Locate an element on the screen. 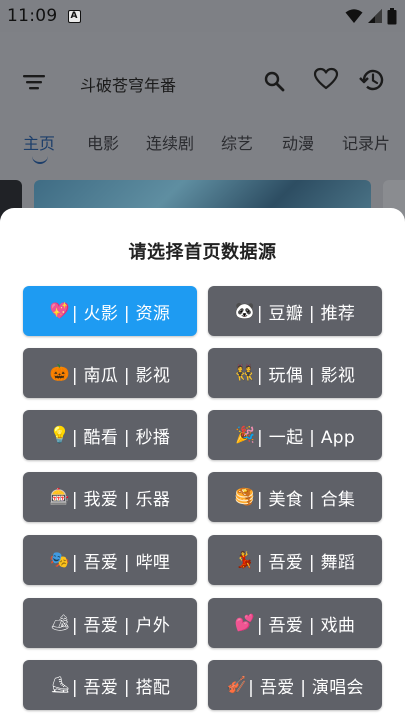 Image resolution: width=405 pixels, height=720 pixels. active-tab-indicator is located at coordinates (40, 160).